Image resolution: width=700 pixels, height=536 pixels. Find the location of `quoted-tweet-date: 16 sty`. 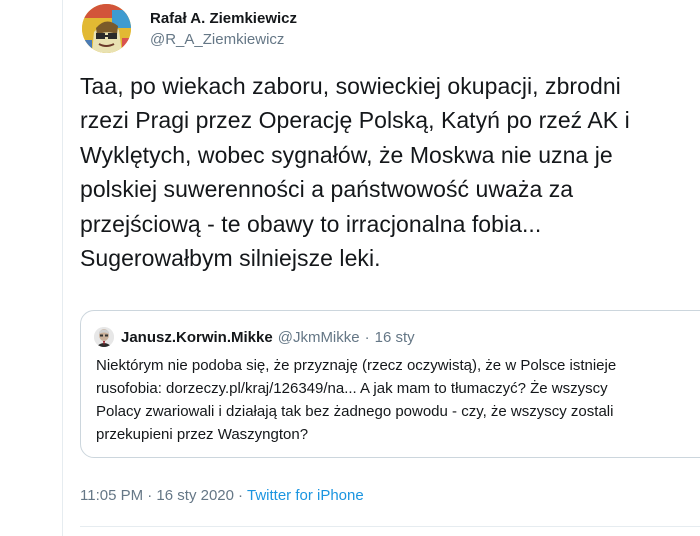

quoted-tweet-date: 16 sty is located at coordinates (394, 337).